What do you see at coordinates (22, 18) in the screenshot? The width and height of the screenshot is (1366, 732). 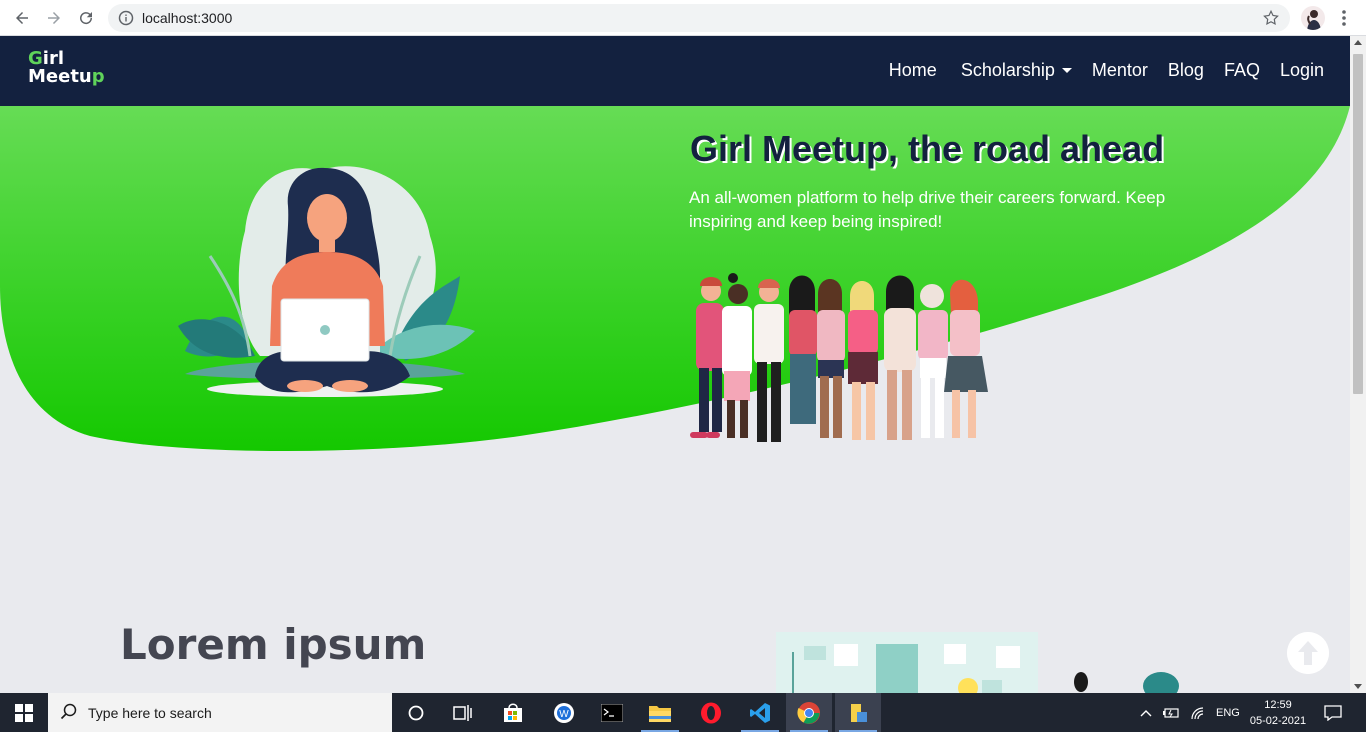 I see `back-arrow-icon` at bounding box center [22, 18].